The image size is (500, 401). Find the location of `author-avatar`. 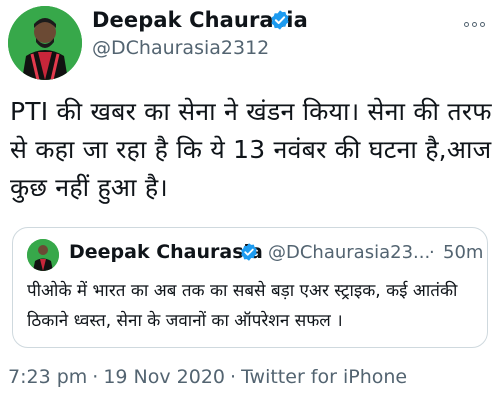

author-avatar is located at coordinates (45, 43).